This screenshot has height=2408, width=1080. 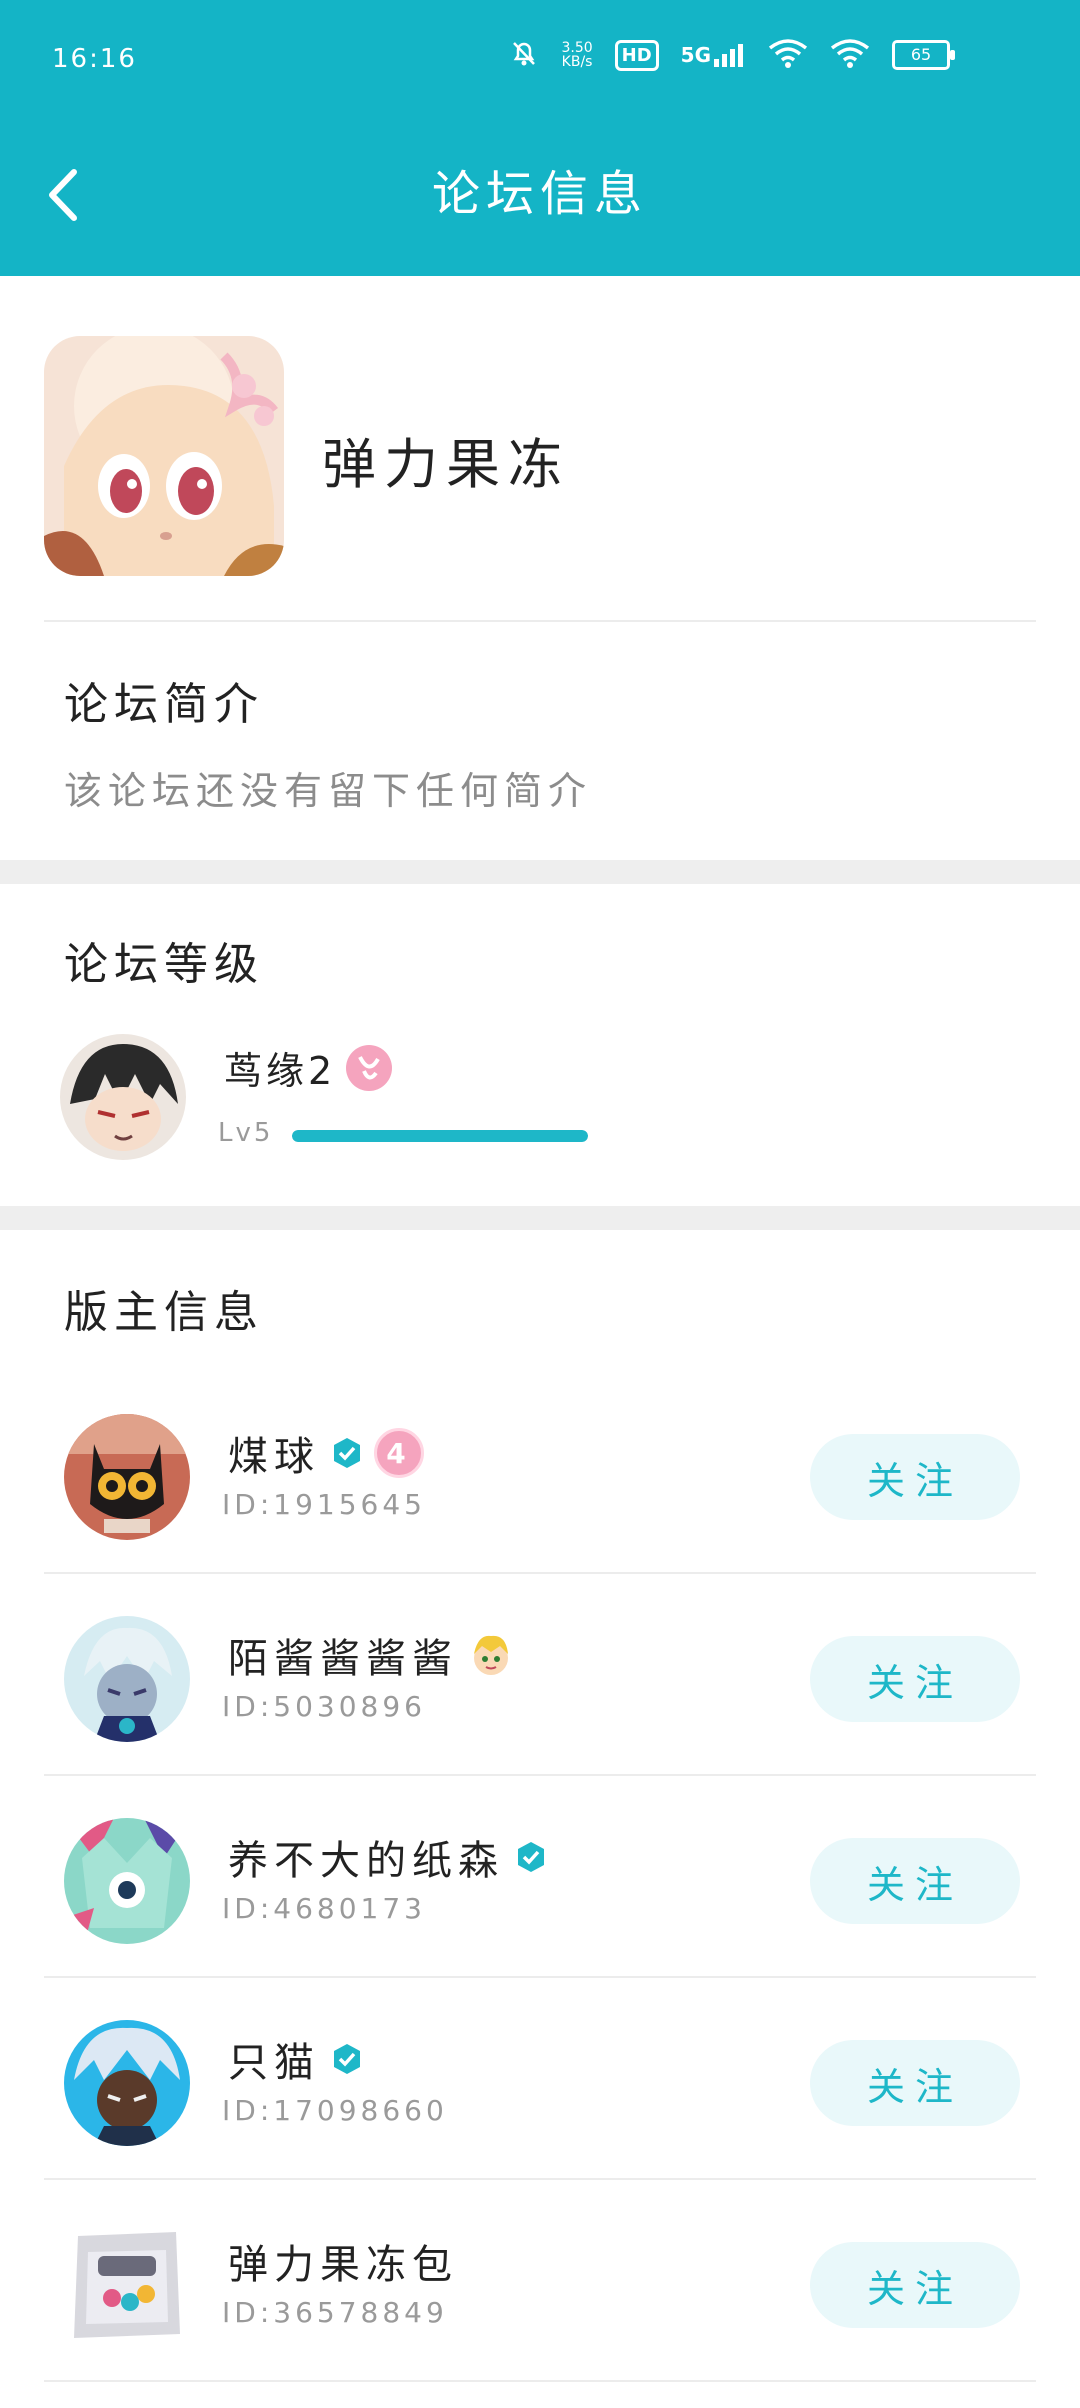 What do you see at coordinates (324, 1706) in the screenshot?
I see `moderator-id: ID:5030896` at bounding box center [324, 1706].